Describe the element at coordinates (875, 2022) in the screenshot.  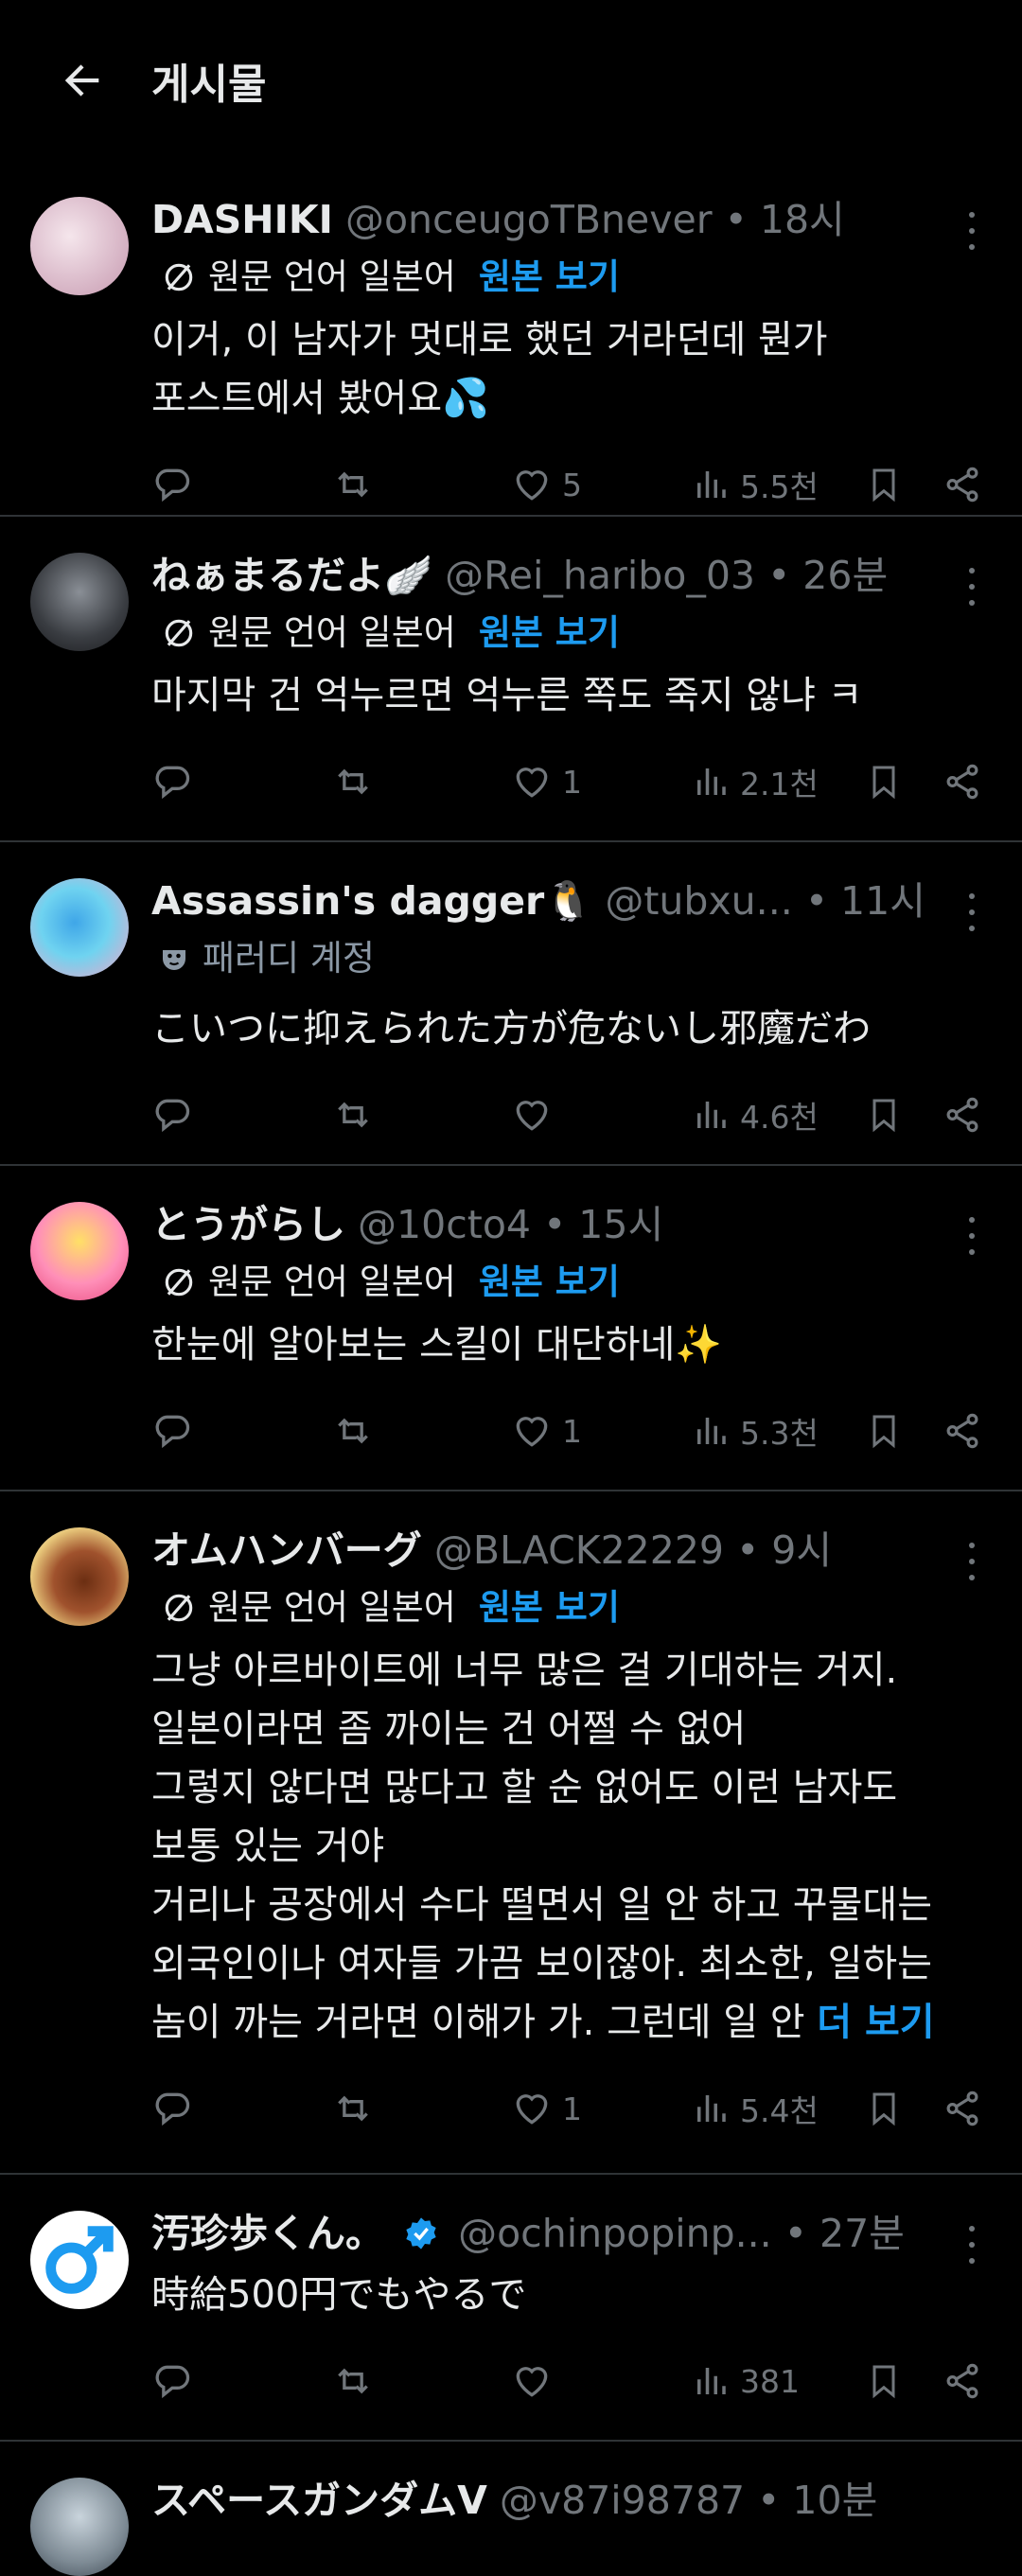
I see `show-more-link: 더 보기` at that location.